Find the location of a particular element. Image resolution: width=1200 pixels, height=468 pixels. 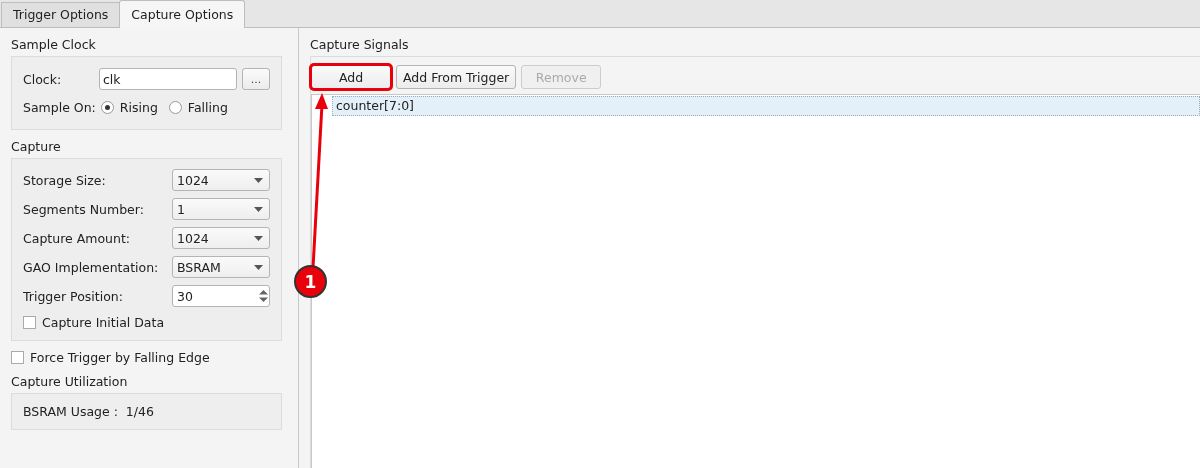

radio-label: Falling is located at coordinates (207, 107).